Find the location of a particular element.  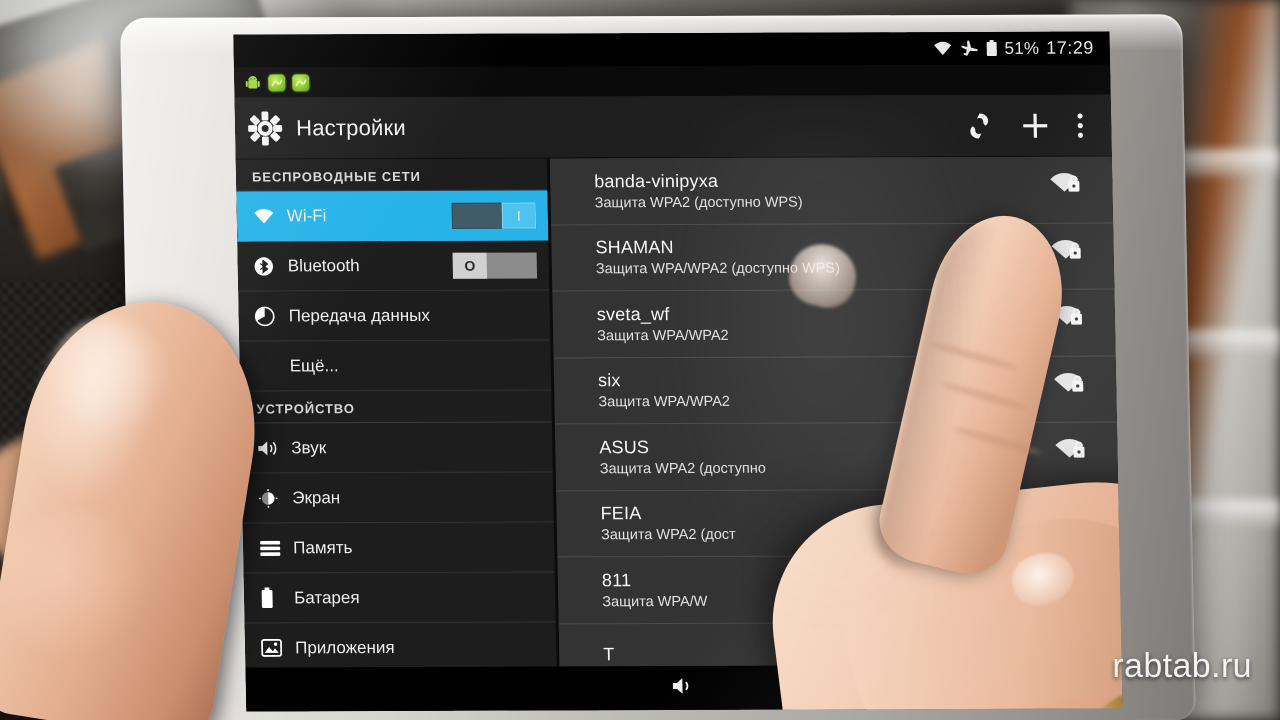

sidebar-item-label: Bluetooth is located at coordinates (323, 265).